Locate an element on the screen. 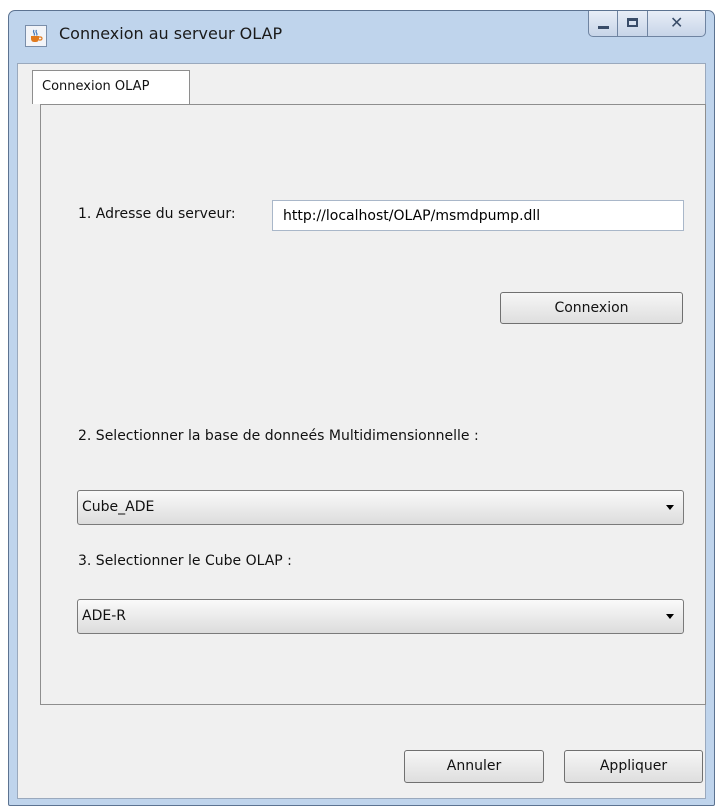 This screenshot has width=718, height=809. close-button: ✕ is located at coordinates (677, 24).